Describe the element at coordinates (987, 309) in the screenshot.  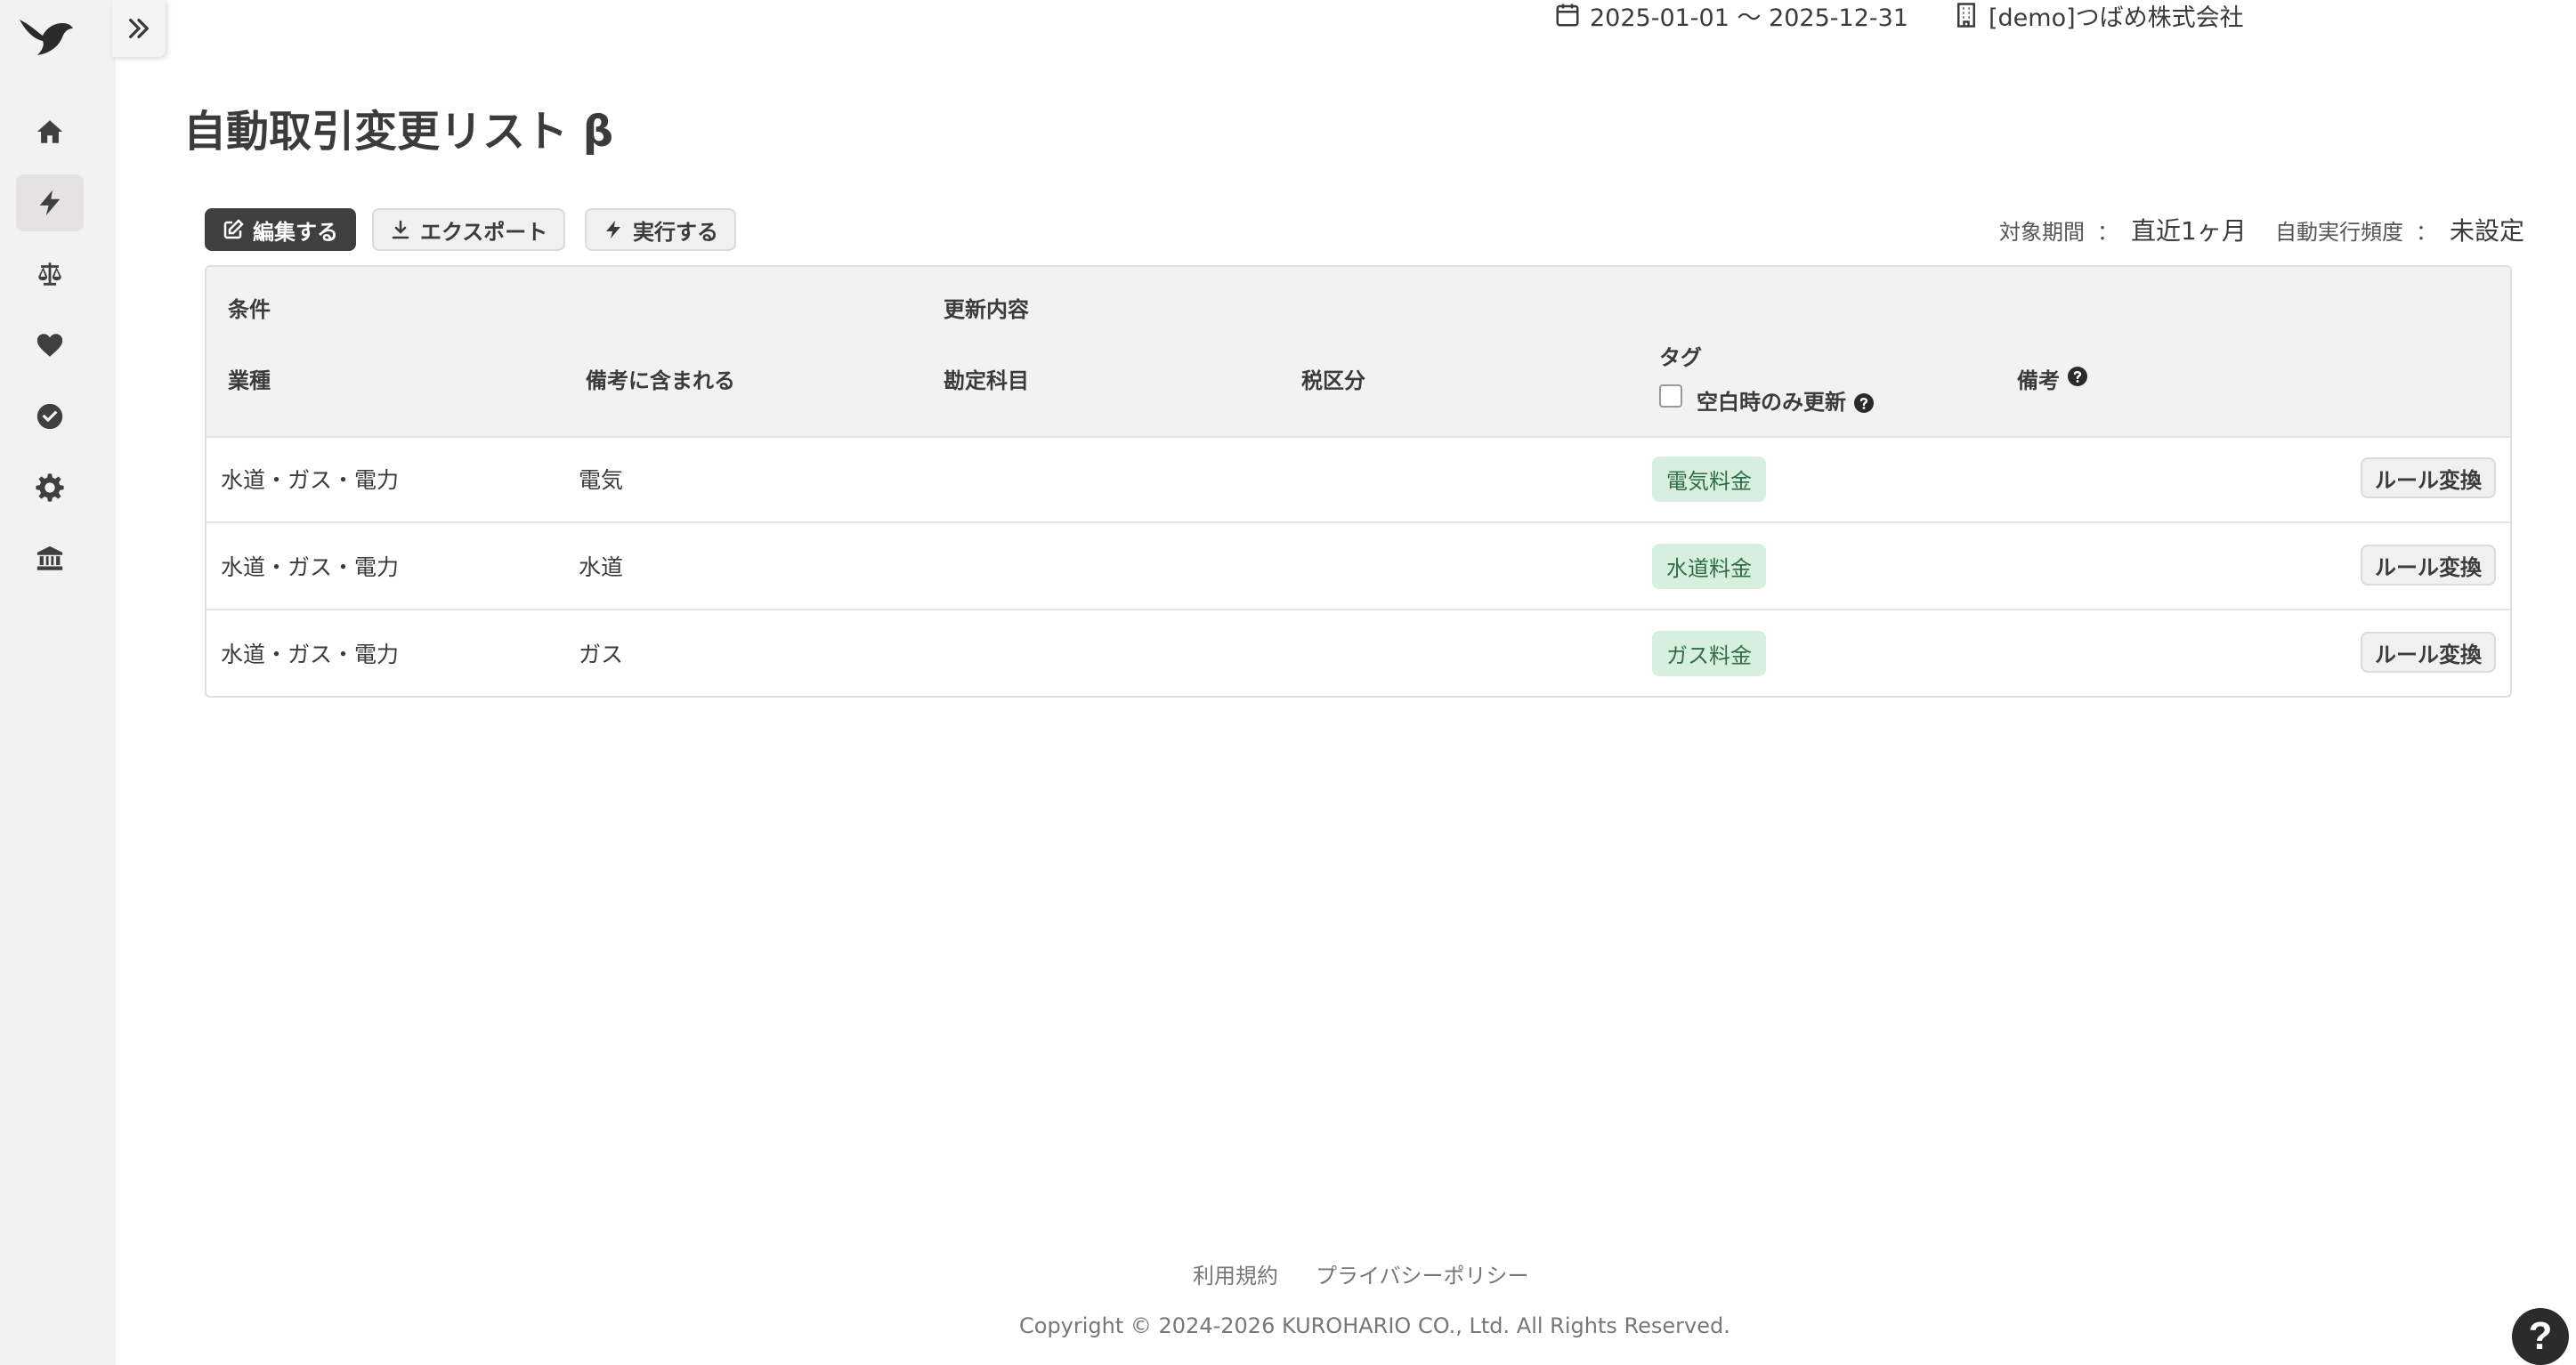
I see `group-header-update: 更新内容` at that location.